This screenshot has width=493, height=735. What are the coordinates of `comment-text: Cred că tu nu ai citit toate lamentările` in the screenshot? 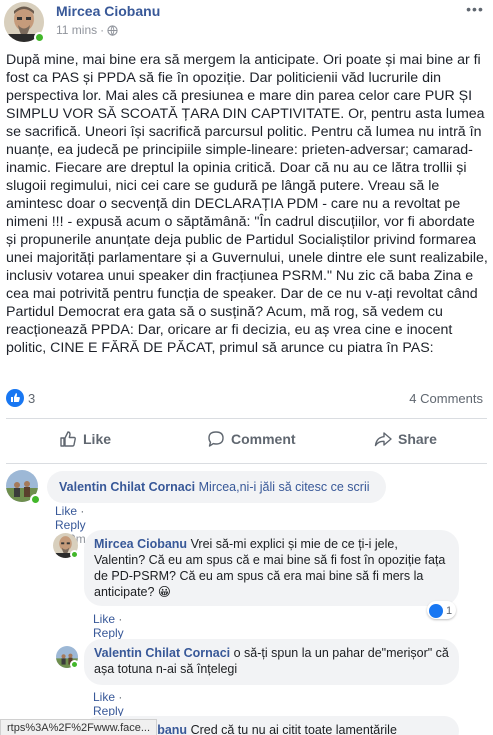 It's located at (293, 729).